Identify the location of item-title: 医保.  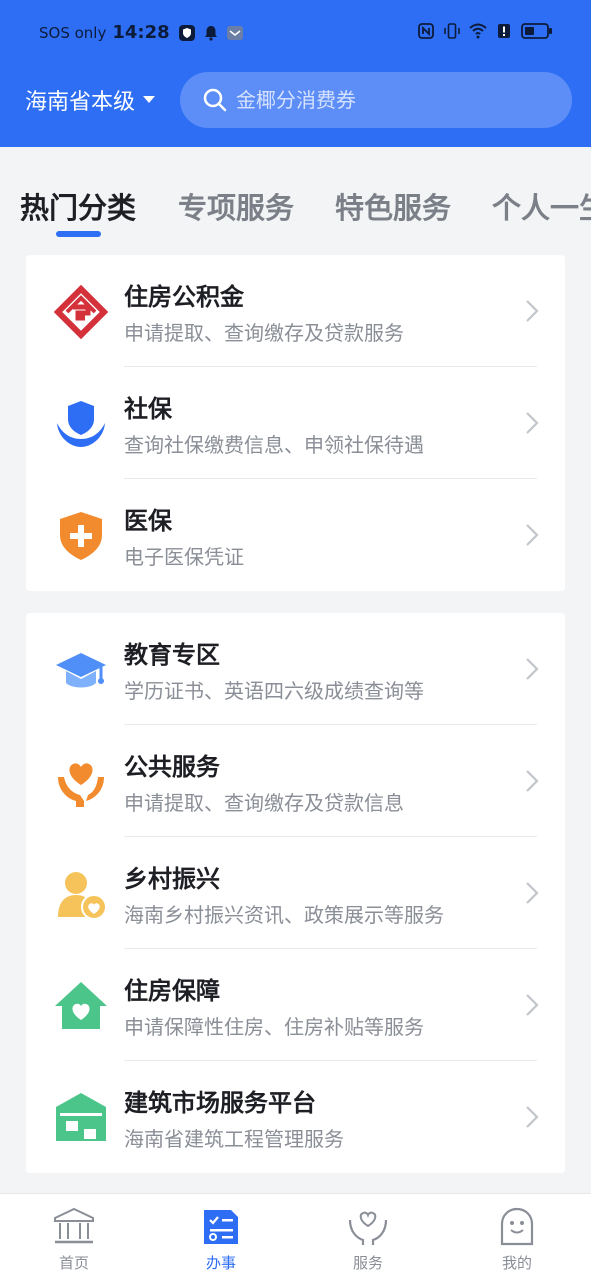
(148, 521).